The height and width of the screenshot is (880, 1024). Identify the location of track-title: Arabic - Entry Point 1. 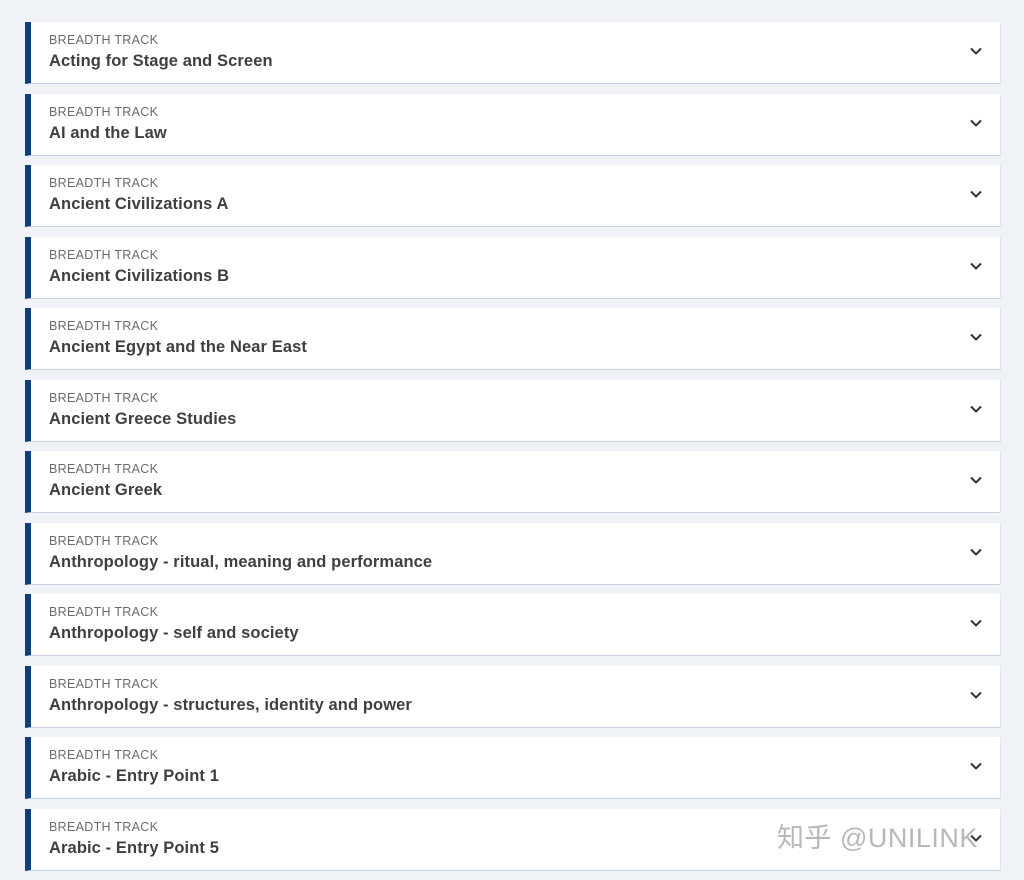
(134, 776).